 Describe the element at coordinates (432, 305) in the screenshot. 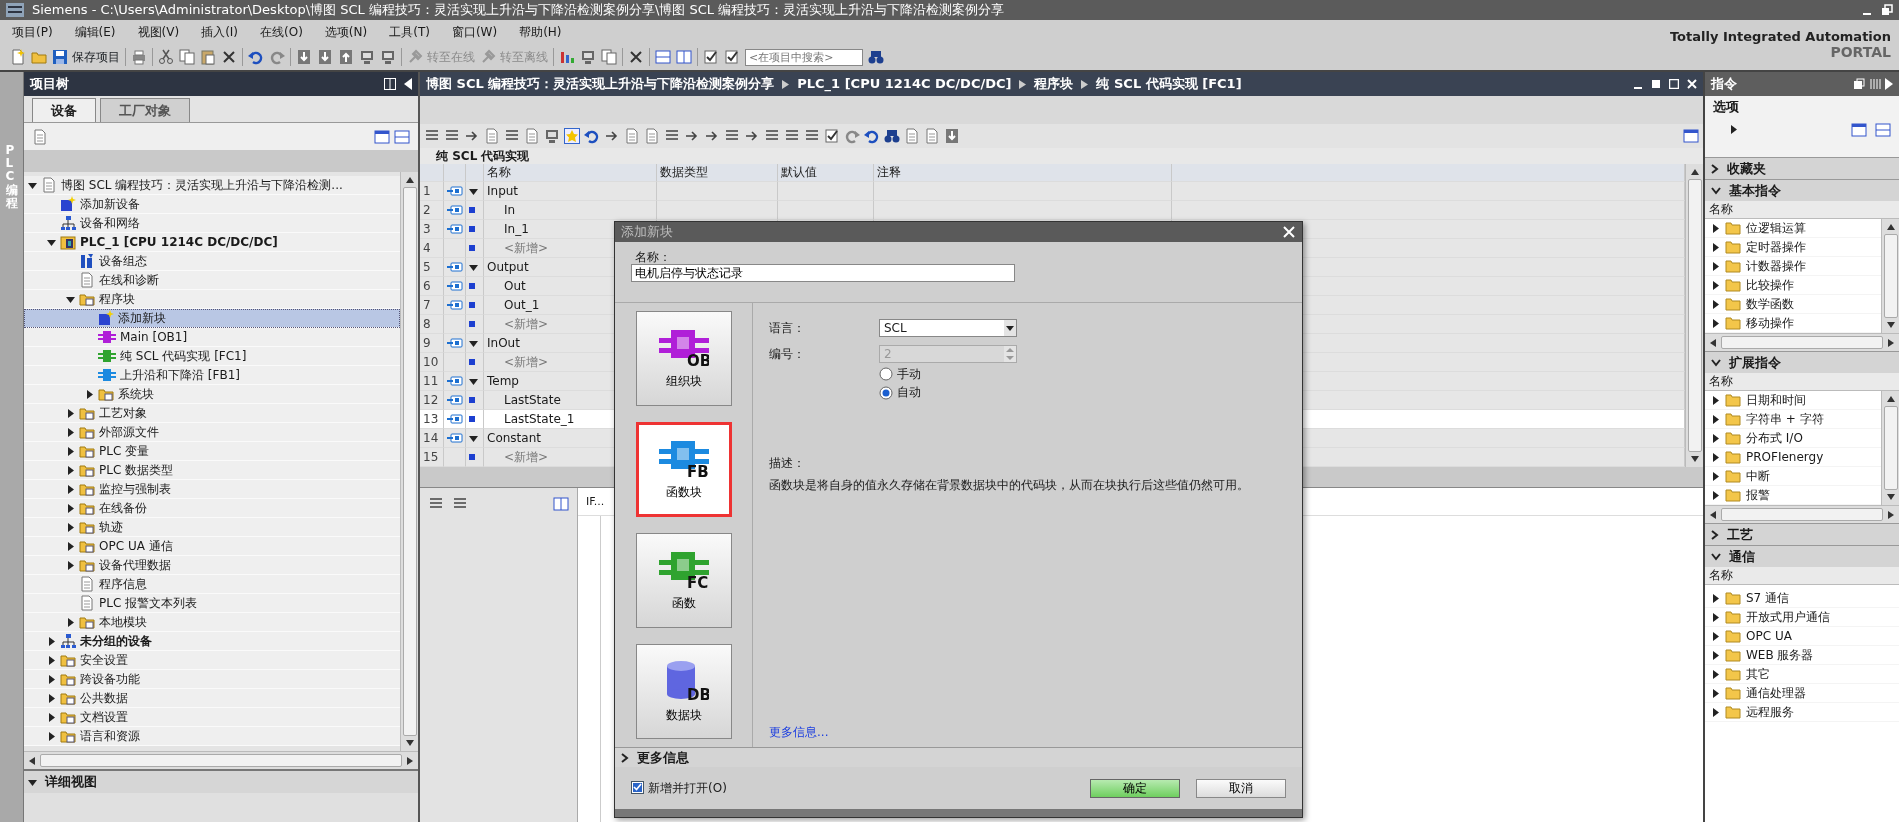

I see `row-number: 7` at that location.